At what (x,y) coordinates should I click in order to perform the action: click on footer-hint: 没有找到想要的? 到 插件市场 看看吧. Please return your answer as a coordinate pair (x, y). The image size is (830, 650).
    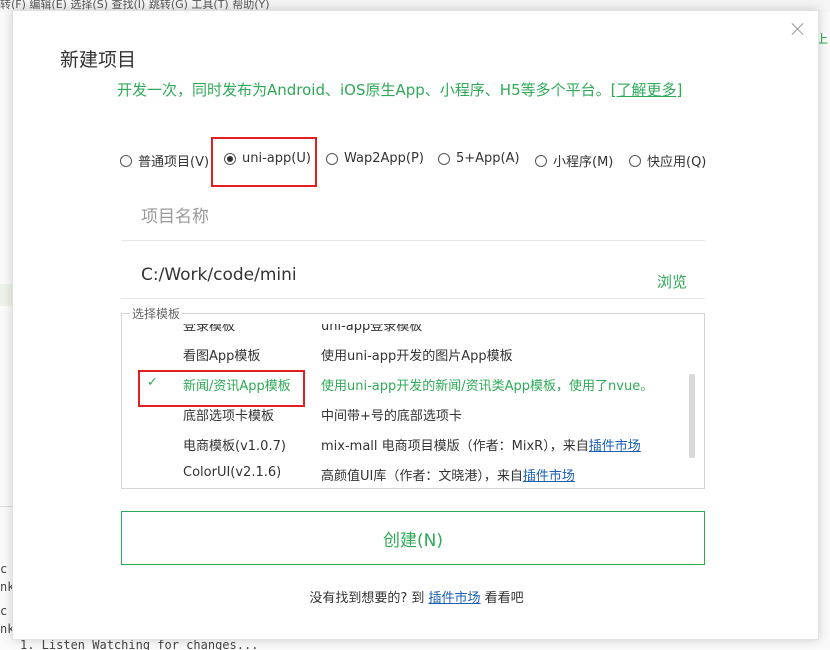
    Looking at the image, I should click on (416, 596).